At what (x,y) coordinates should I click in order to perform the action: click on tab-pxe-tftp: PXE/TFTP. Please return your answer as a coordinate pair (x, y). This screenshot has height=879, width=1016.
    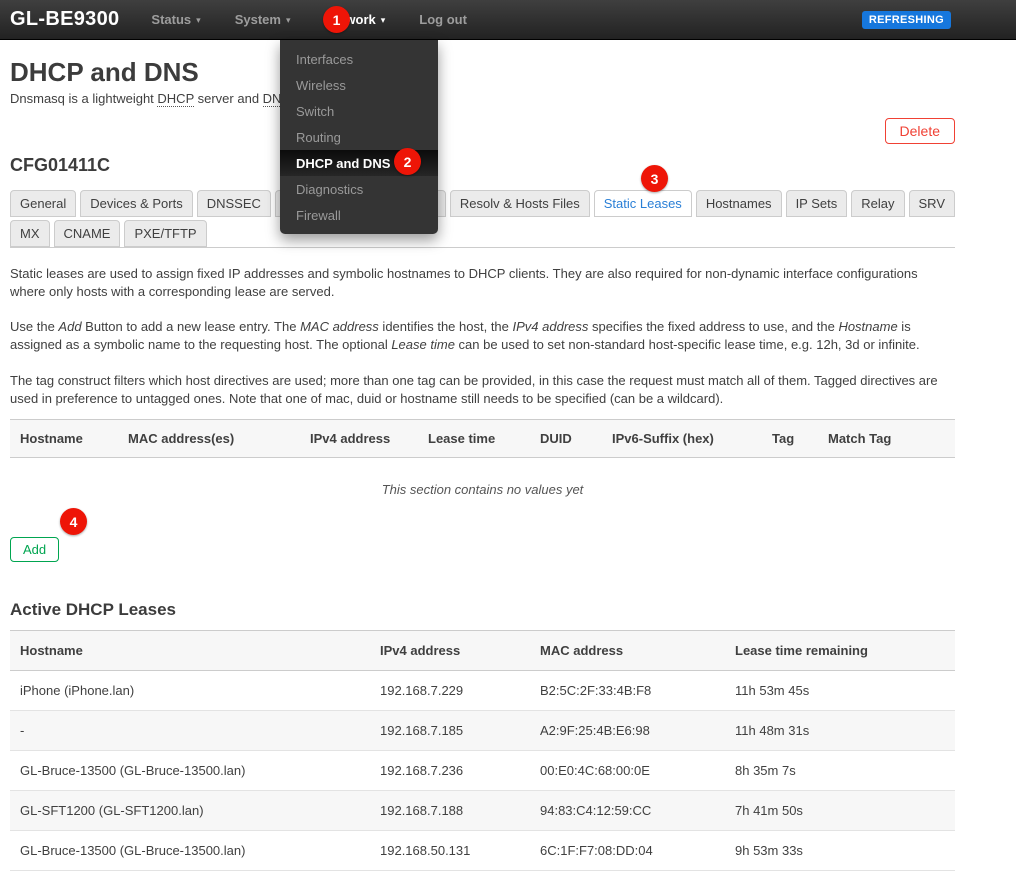
    Looking at the image, I should click on (165, 233).